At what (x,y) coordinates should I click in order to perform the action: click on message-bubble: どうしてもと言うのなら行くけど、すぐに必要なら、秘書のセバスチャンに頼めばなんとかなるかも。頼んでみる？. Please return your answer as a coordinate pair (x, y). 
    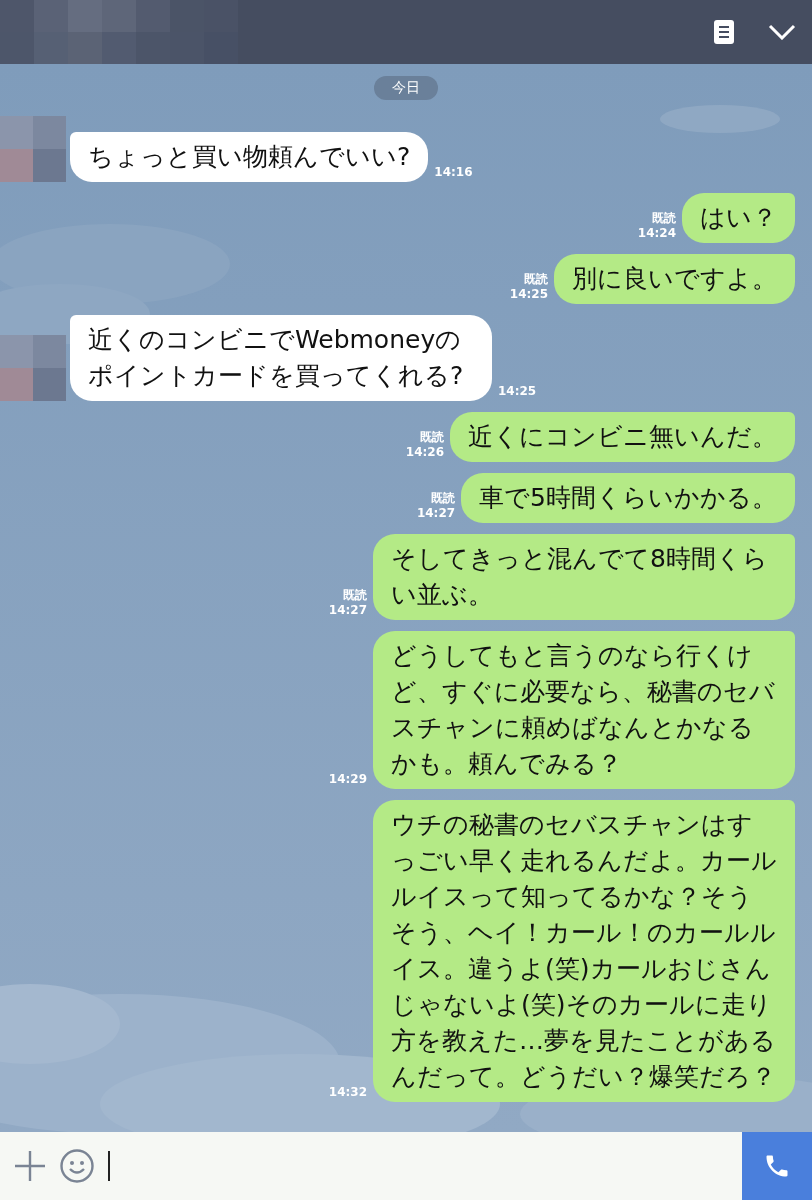
    Looking at the image, I should click on (584, 710).